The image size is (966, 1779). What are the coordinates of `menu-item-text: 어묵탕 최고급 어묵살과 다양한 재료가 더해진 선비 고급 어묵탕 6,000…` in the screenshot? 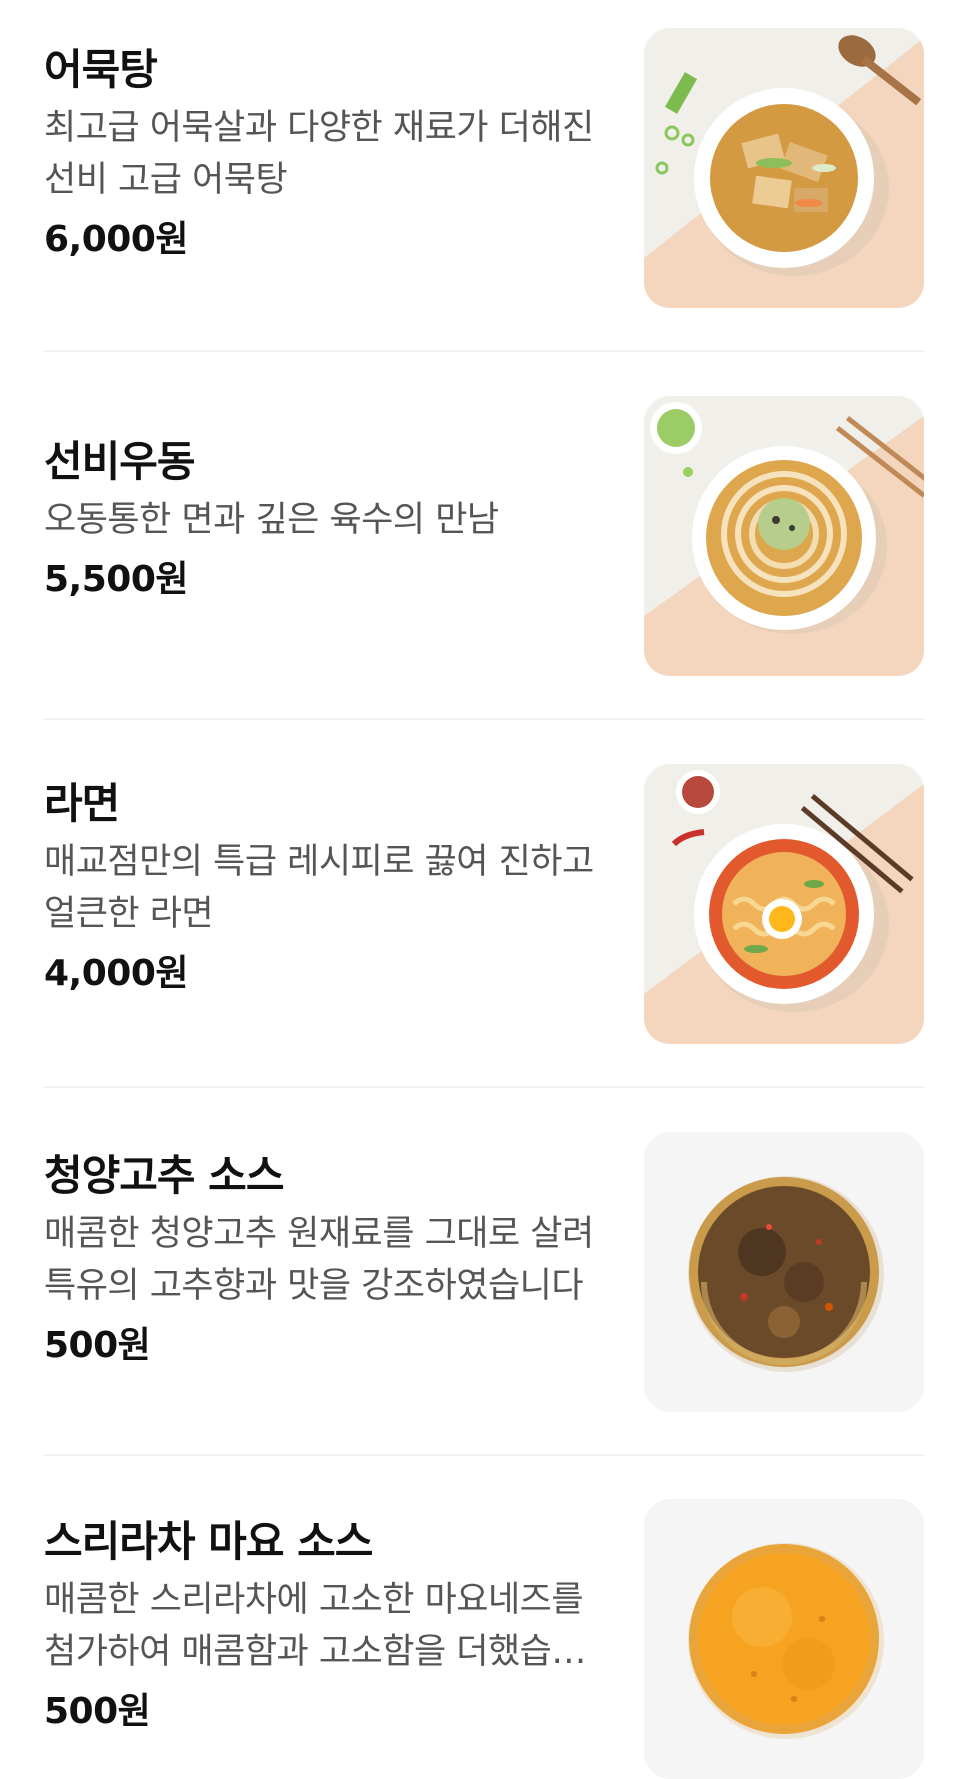 It's located at (324, 154).